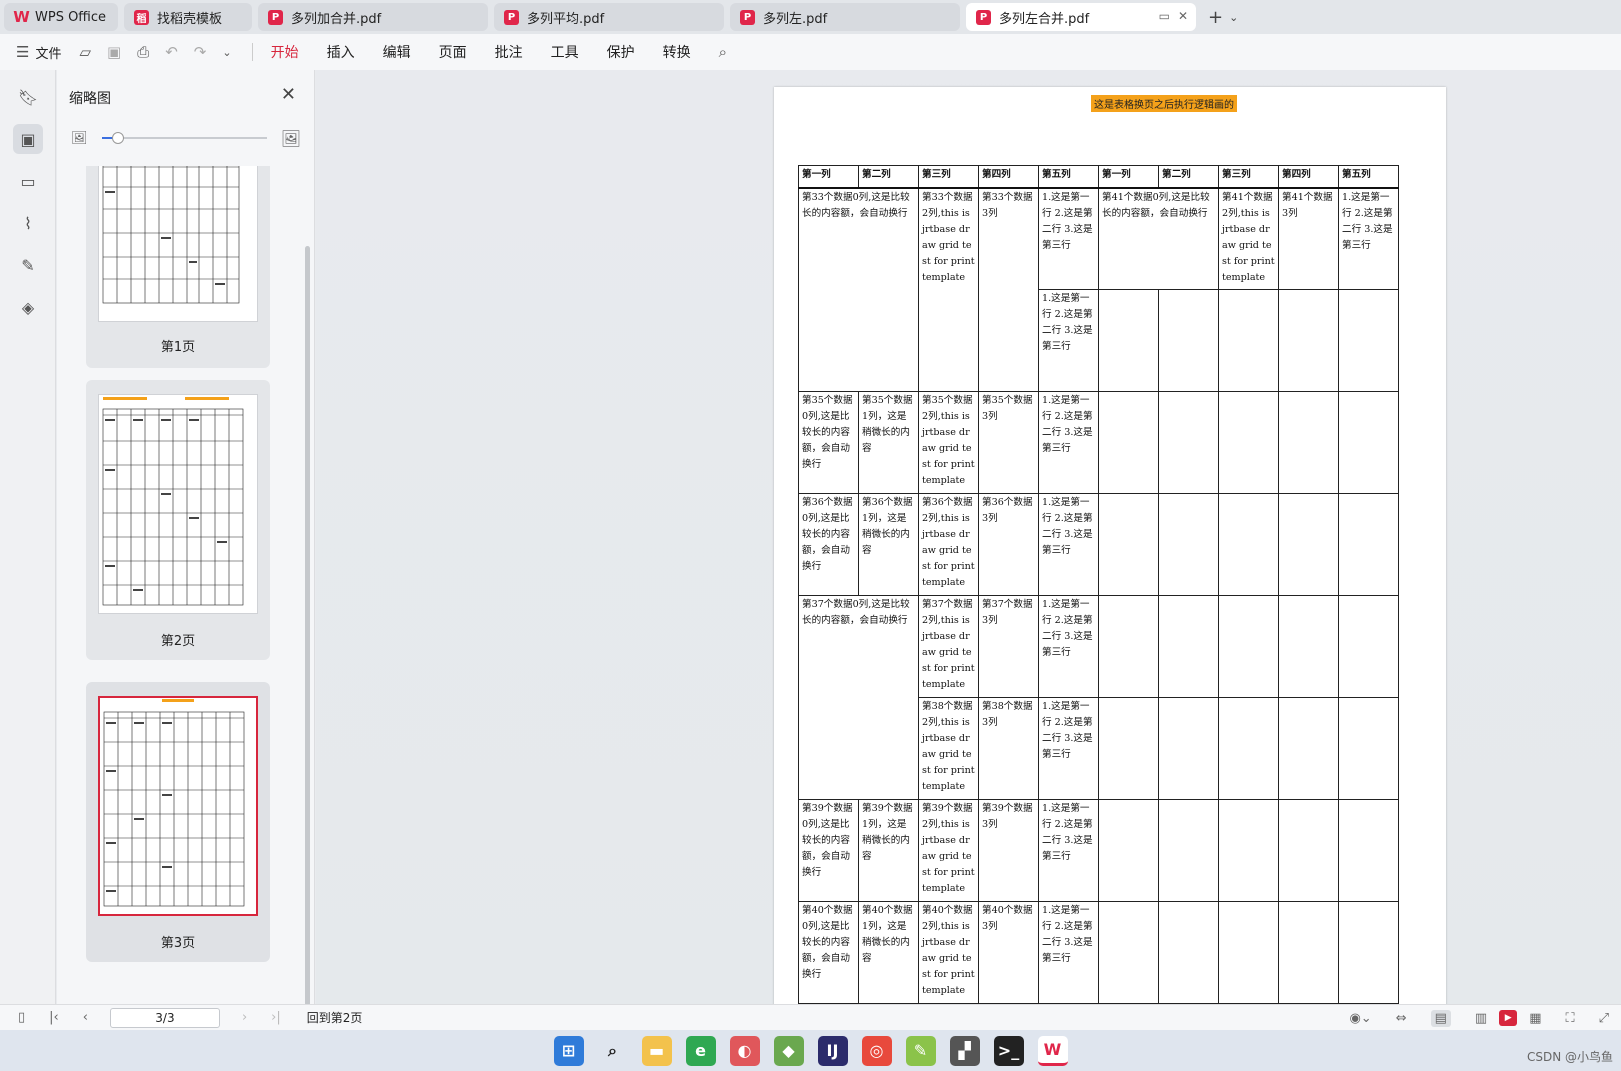 This screenshot has height=1071, width=1621. Describe the element at coordinates (184, 138) in the screenshot. I see `zoom-slider` at that location.